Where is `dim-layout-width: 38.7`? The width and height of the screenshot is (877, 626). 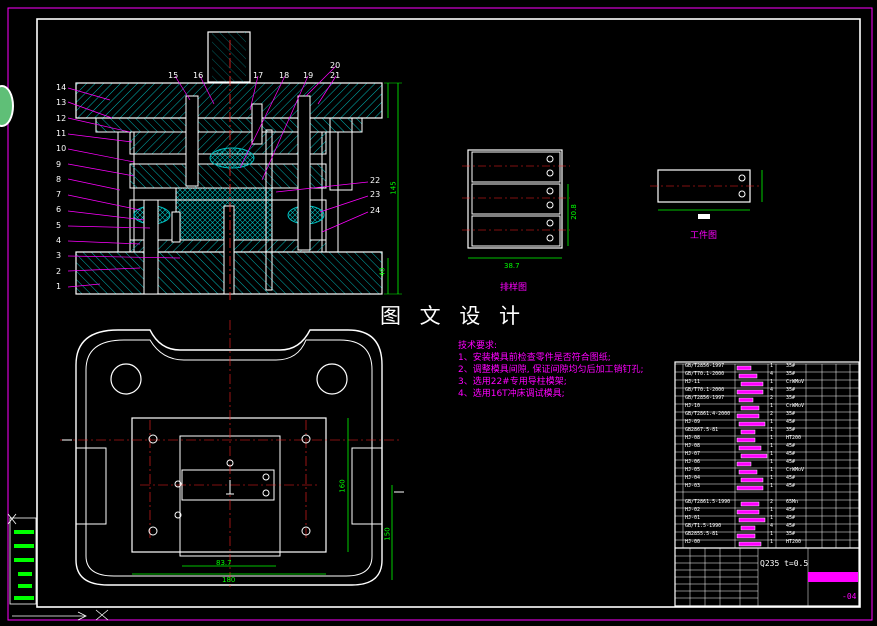 dim-layout-width: 38.7 is located at coordinates (512, 266).